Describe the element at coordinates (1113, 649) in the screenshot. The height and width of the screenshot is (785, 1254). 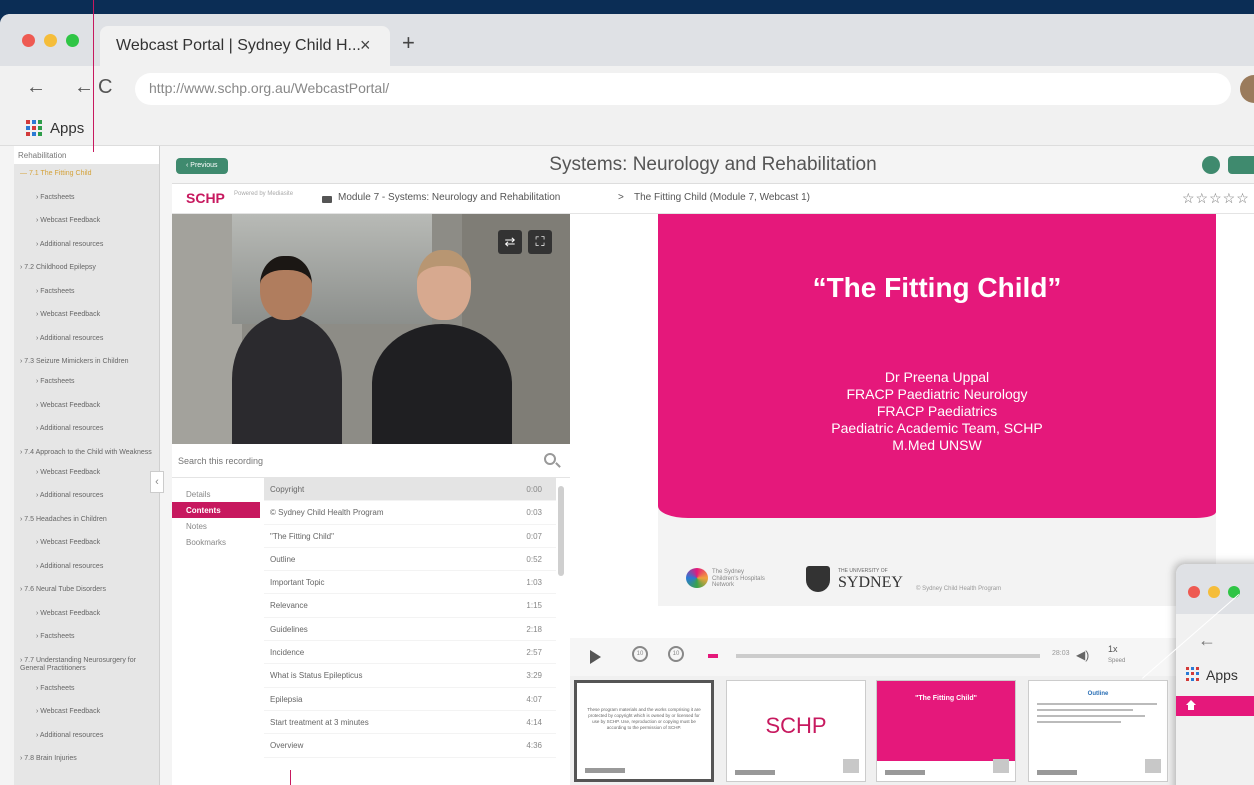
I see `speed-value: 1x` at that location.